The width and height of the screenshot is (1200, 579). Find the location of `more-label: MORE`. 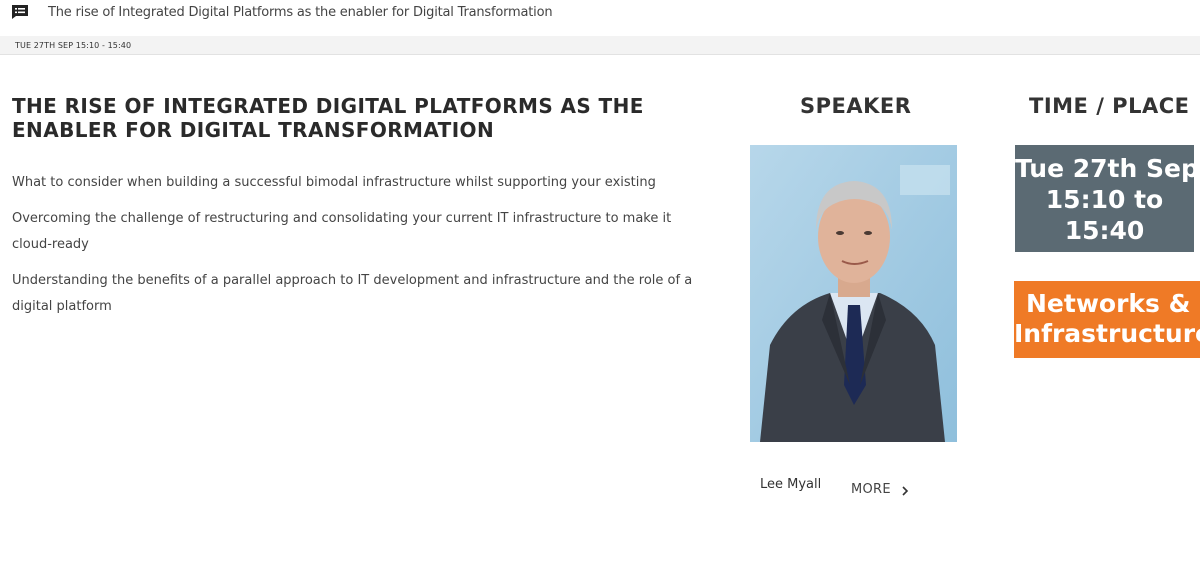

more-label: MORE is located at coordinates (871, 489).